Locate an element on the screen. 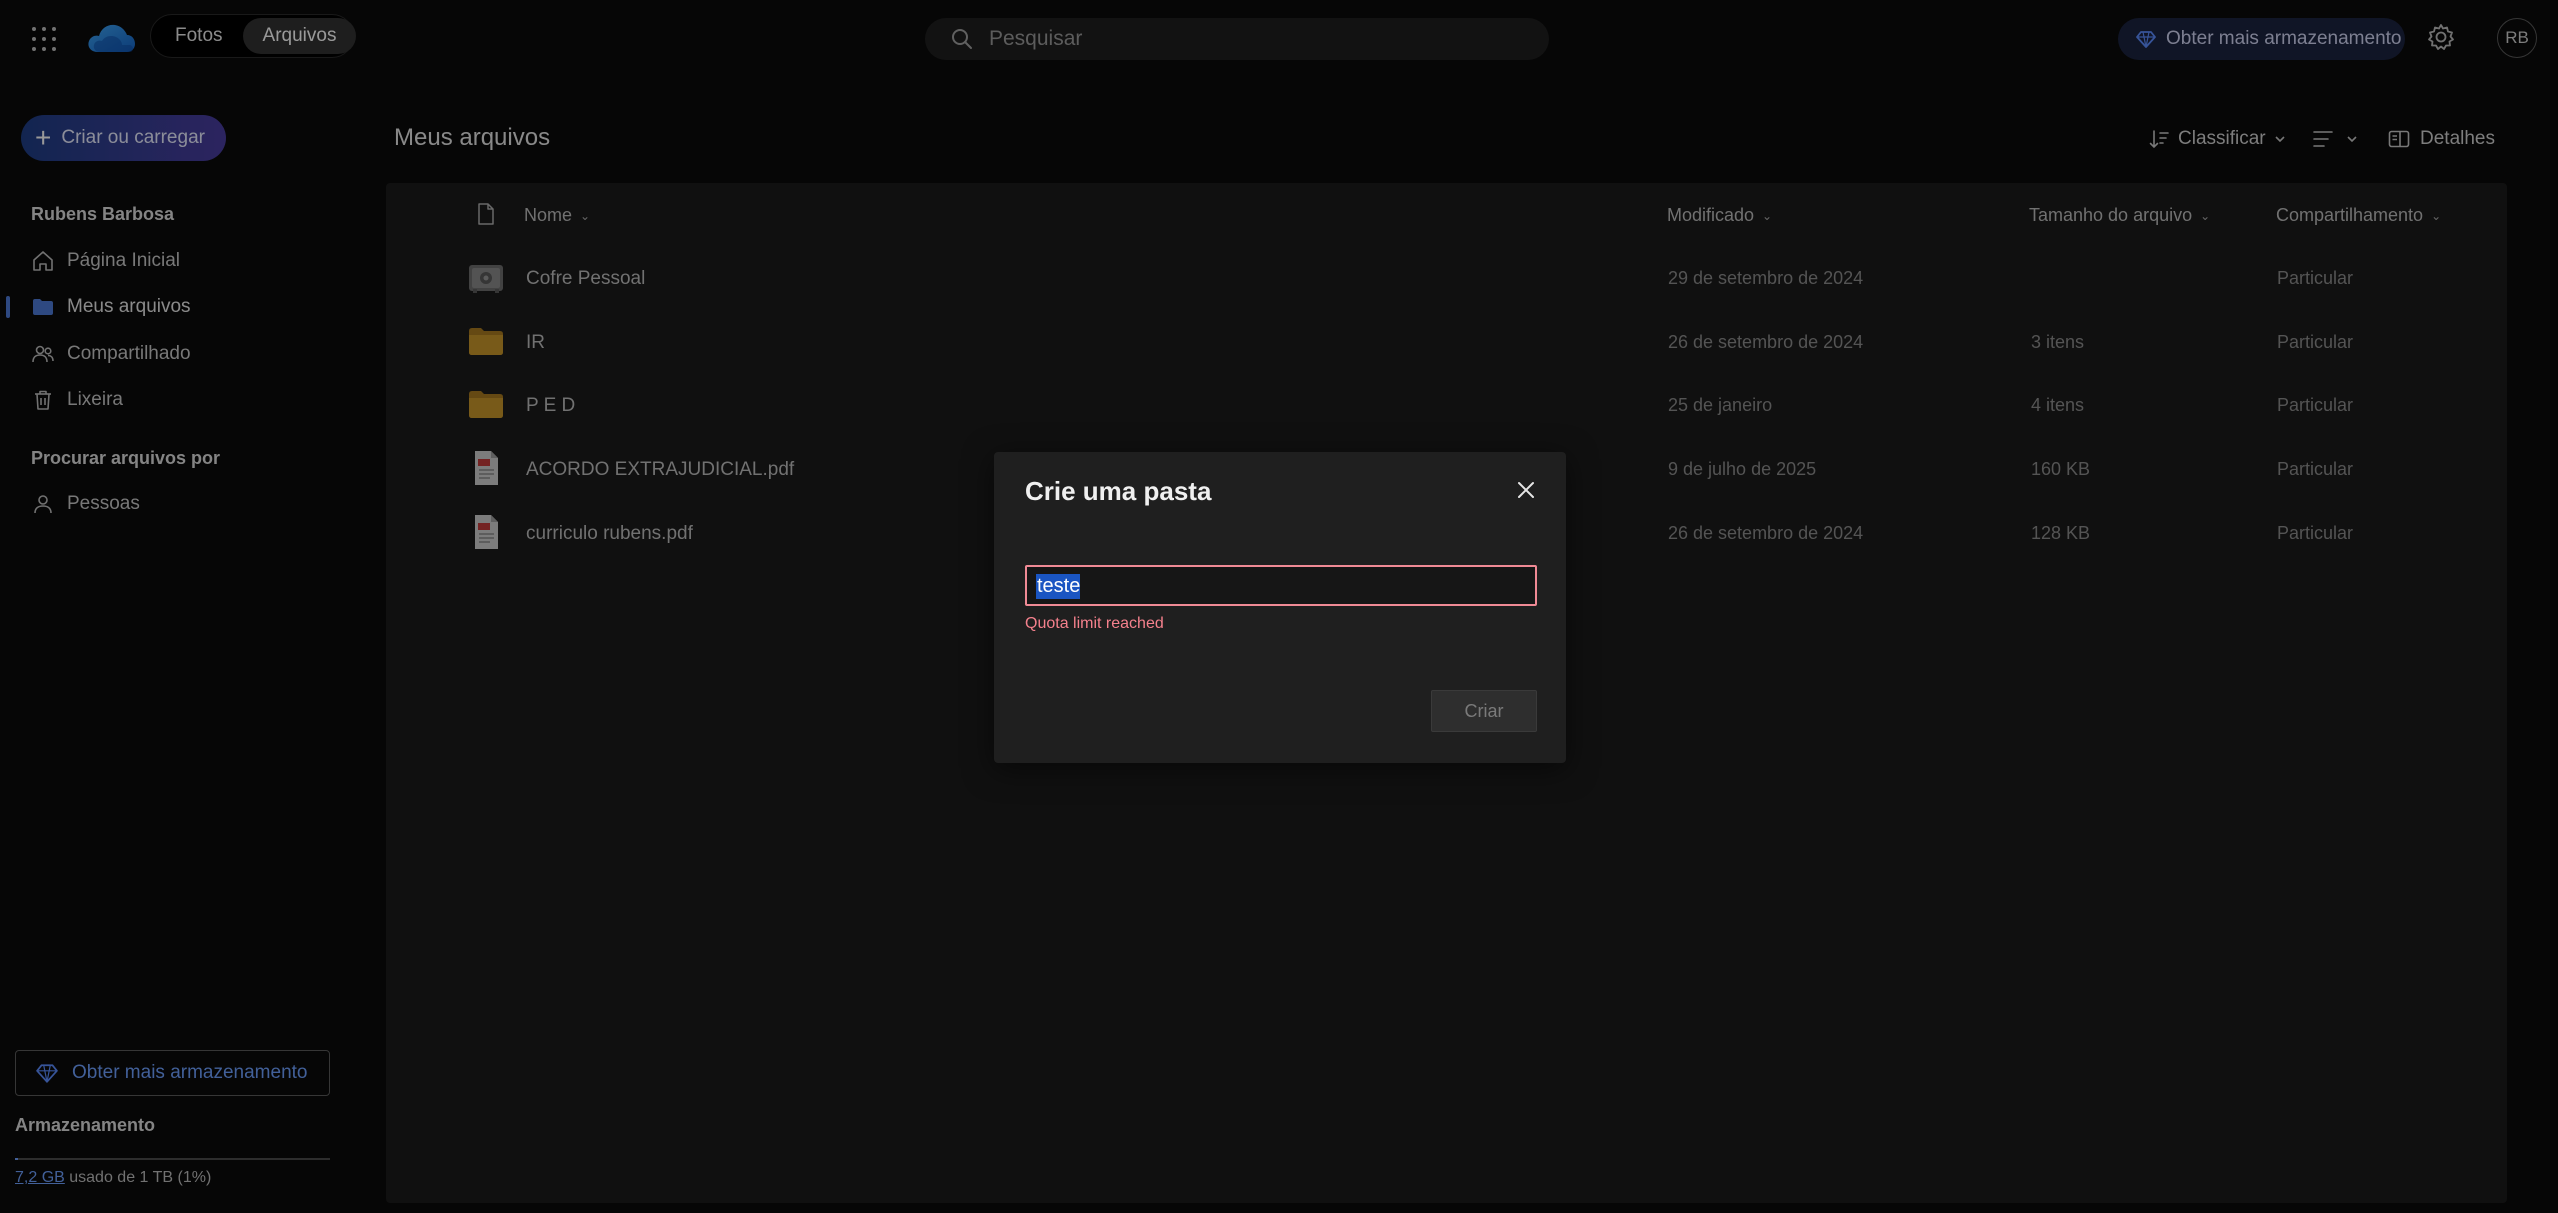  close-icon is located at coordinates (1526, 490).